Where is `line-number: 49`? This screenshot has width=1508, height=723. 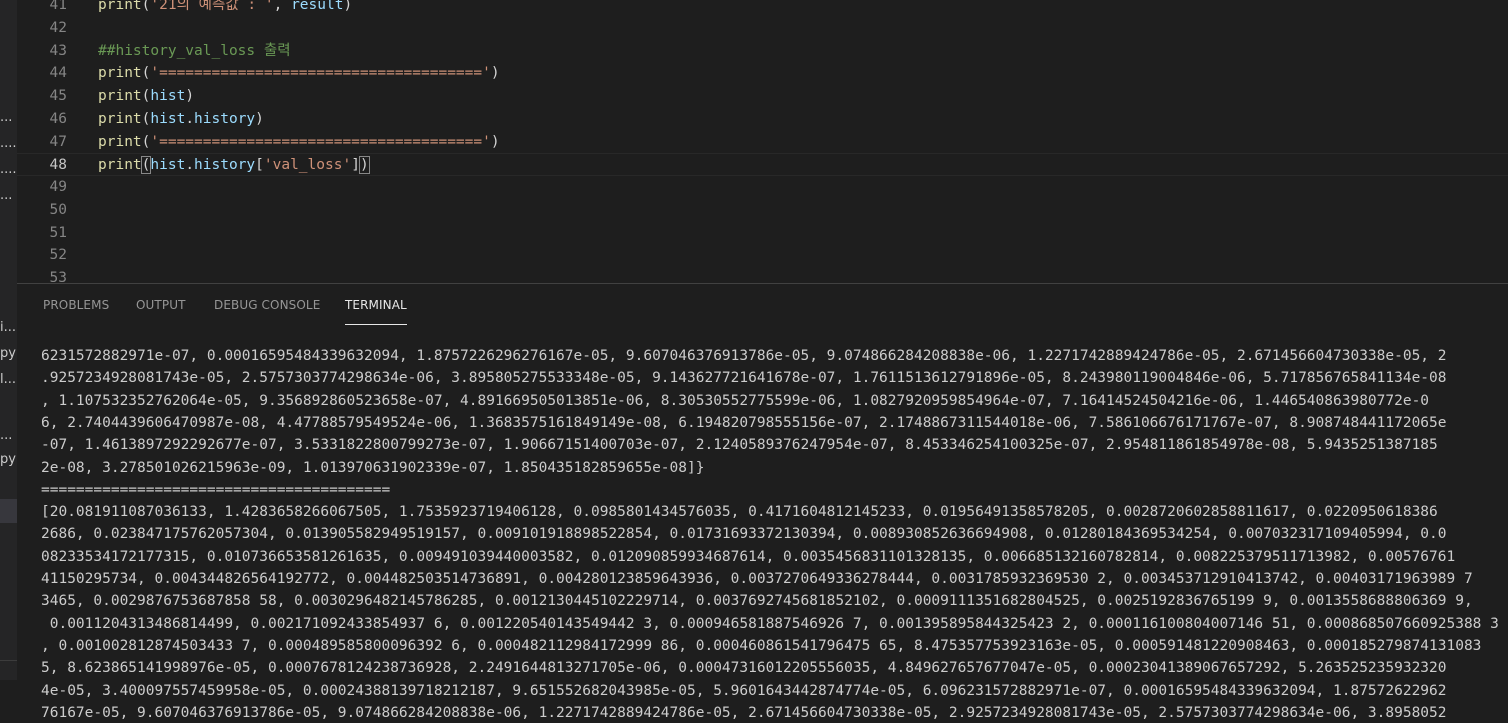
line-number: 49 is located at coordinates (58, 187).